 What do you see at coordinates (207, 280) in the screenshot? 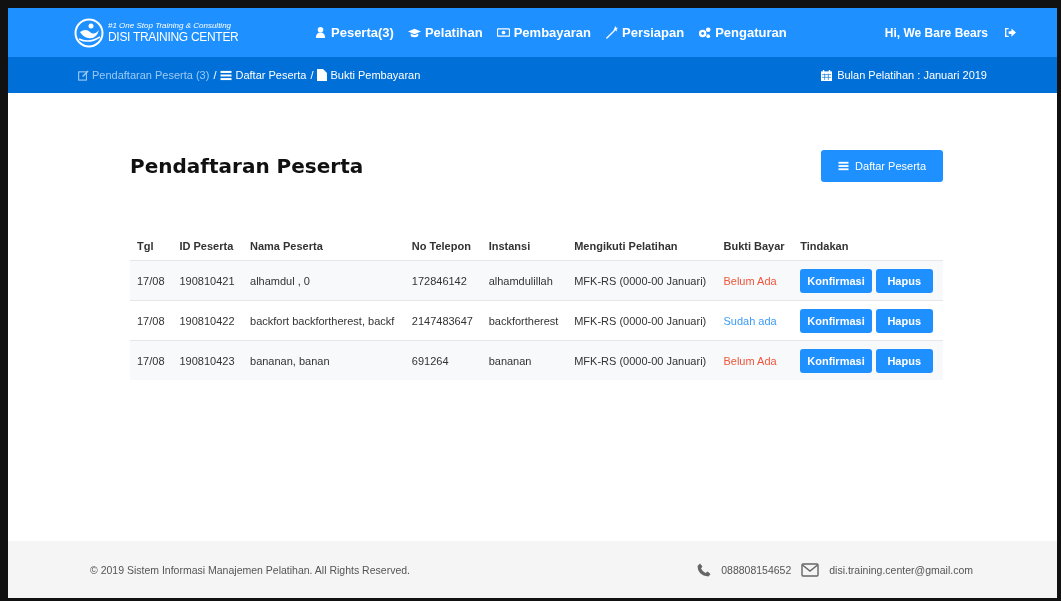
I see `table-cell: 190810421` at bounding box center [207, 280].